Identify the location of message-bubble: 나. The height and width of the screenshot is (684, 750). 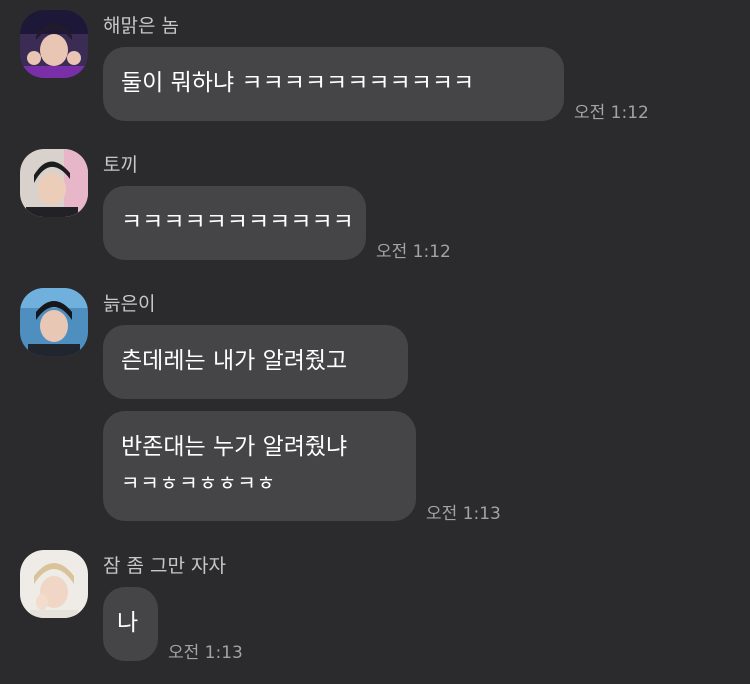
(130, 624).